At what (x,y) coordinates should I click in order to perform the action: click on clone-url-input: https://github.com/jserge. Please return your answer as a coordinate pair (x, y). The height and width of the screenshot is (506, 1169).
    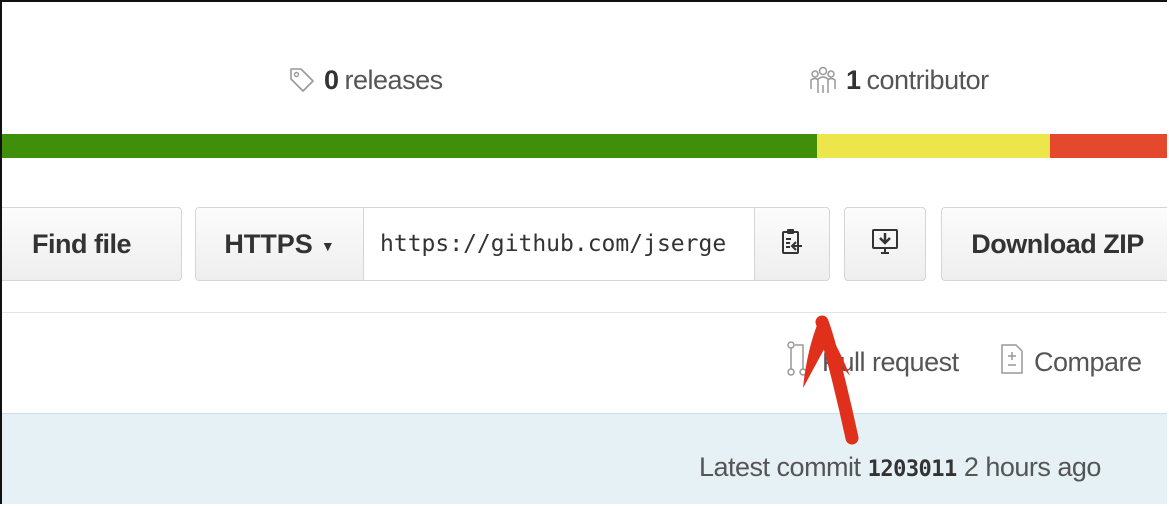
    Looking at the image, I should click on (559, 244).